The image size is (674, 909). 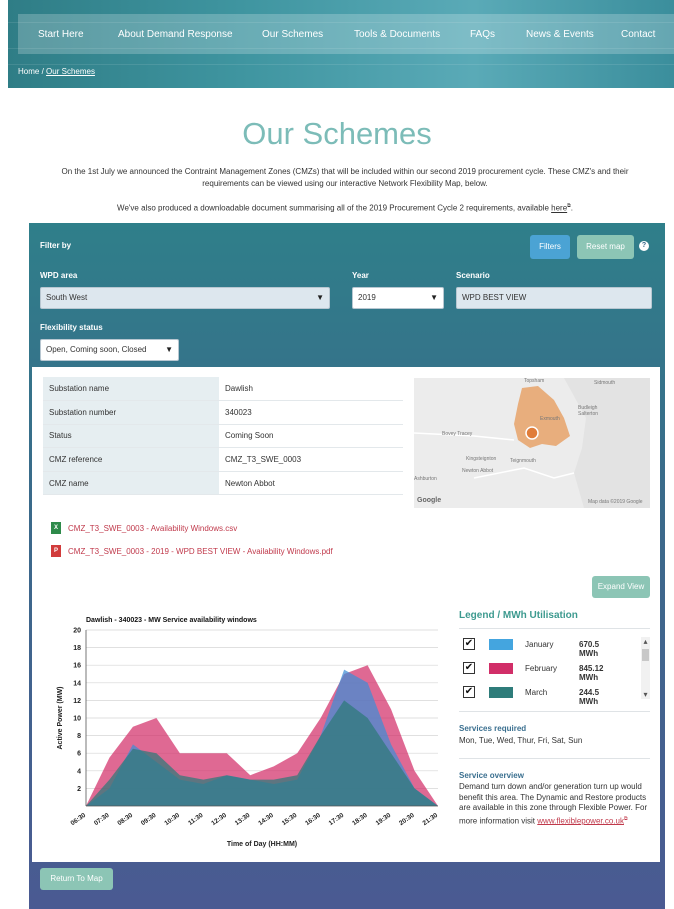 What do you see at coordinates (536, 692) in the screenshot?
I see `legend-name: March` at bounding box center [536, 692].